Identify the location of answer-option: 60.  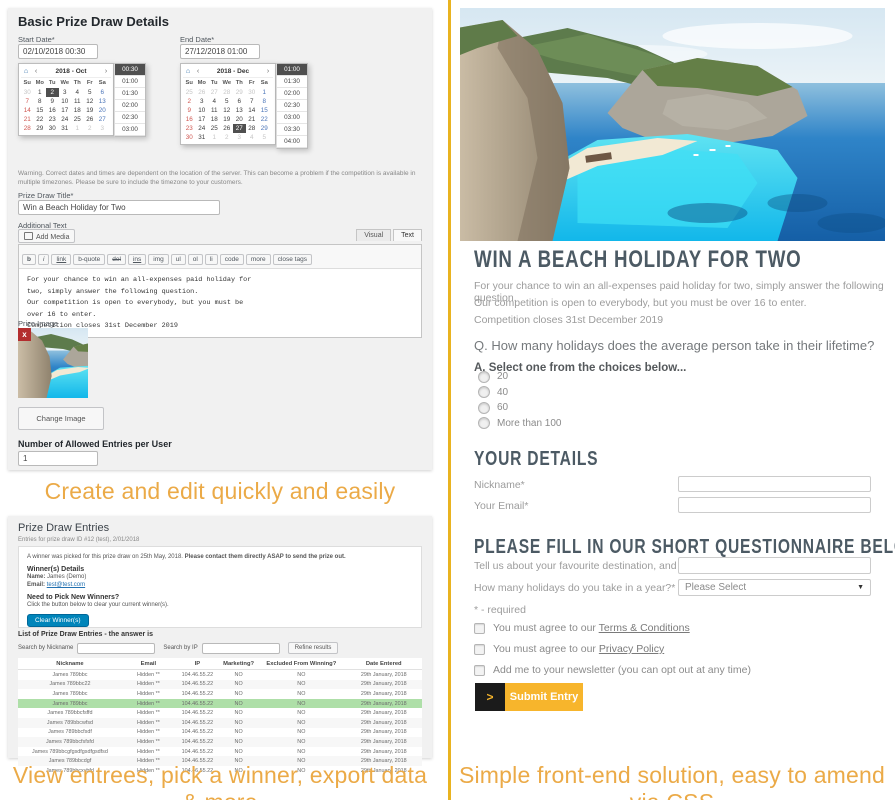
(520, 407).